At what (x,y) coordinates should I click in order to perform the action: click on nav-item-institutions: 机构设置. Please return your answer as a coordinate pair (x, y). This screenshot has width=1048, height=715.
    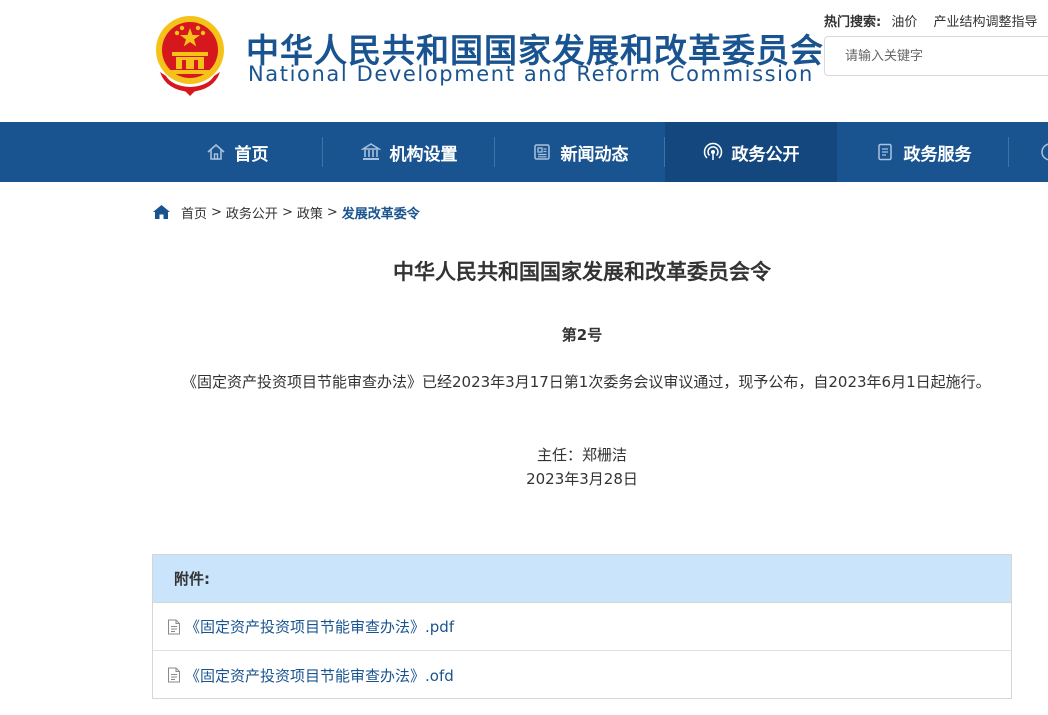
    Looking at the image, I should click on (409, 152).